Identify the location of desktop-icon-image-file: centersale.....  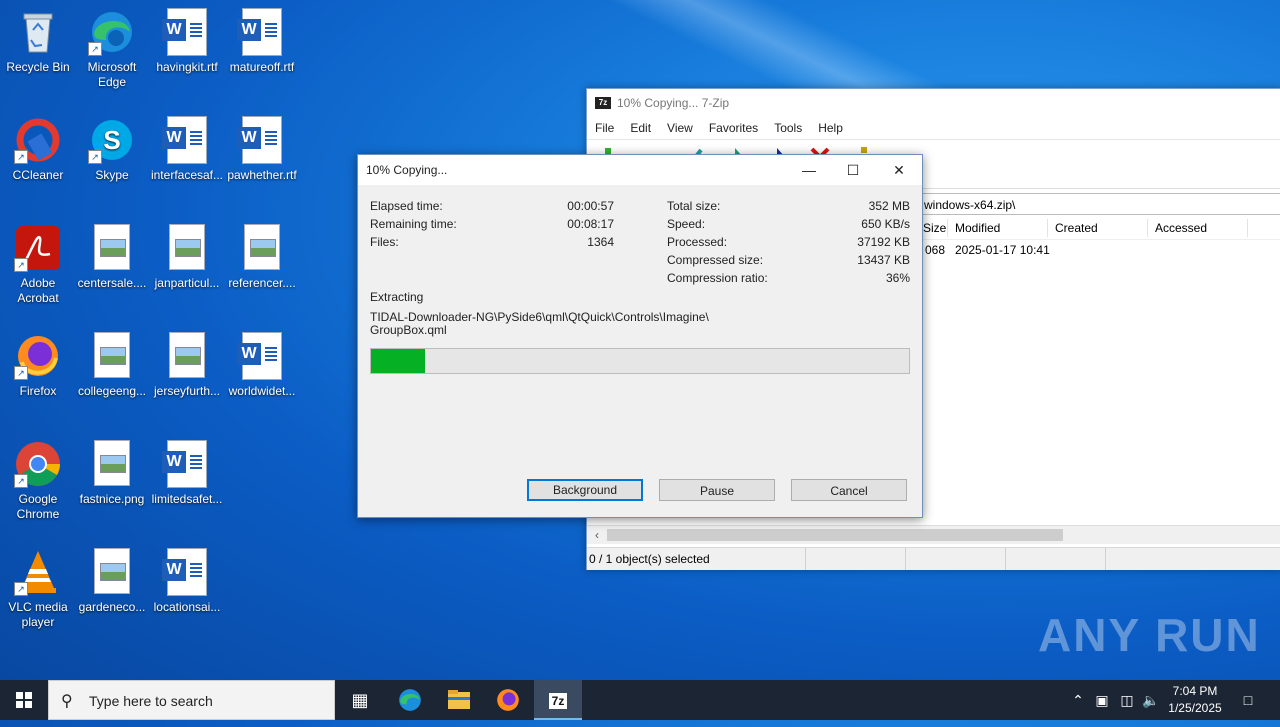
(112, 257).